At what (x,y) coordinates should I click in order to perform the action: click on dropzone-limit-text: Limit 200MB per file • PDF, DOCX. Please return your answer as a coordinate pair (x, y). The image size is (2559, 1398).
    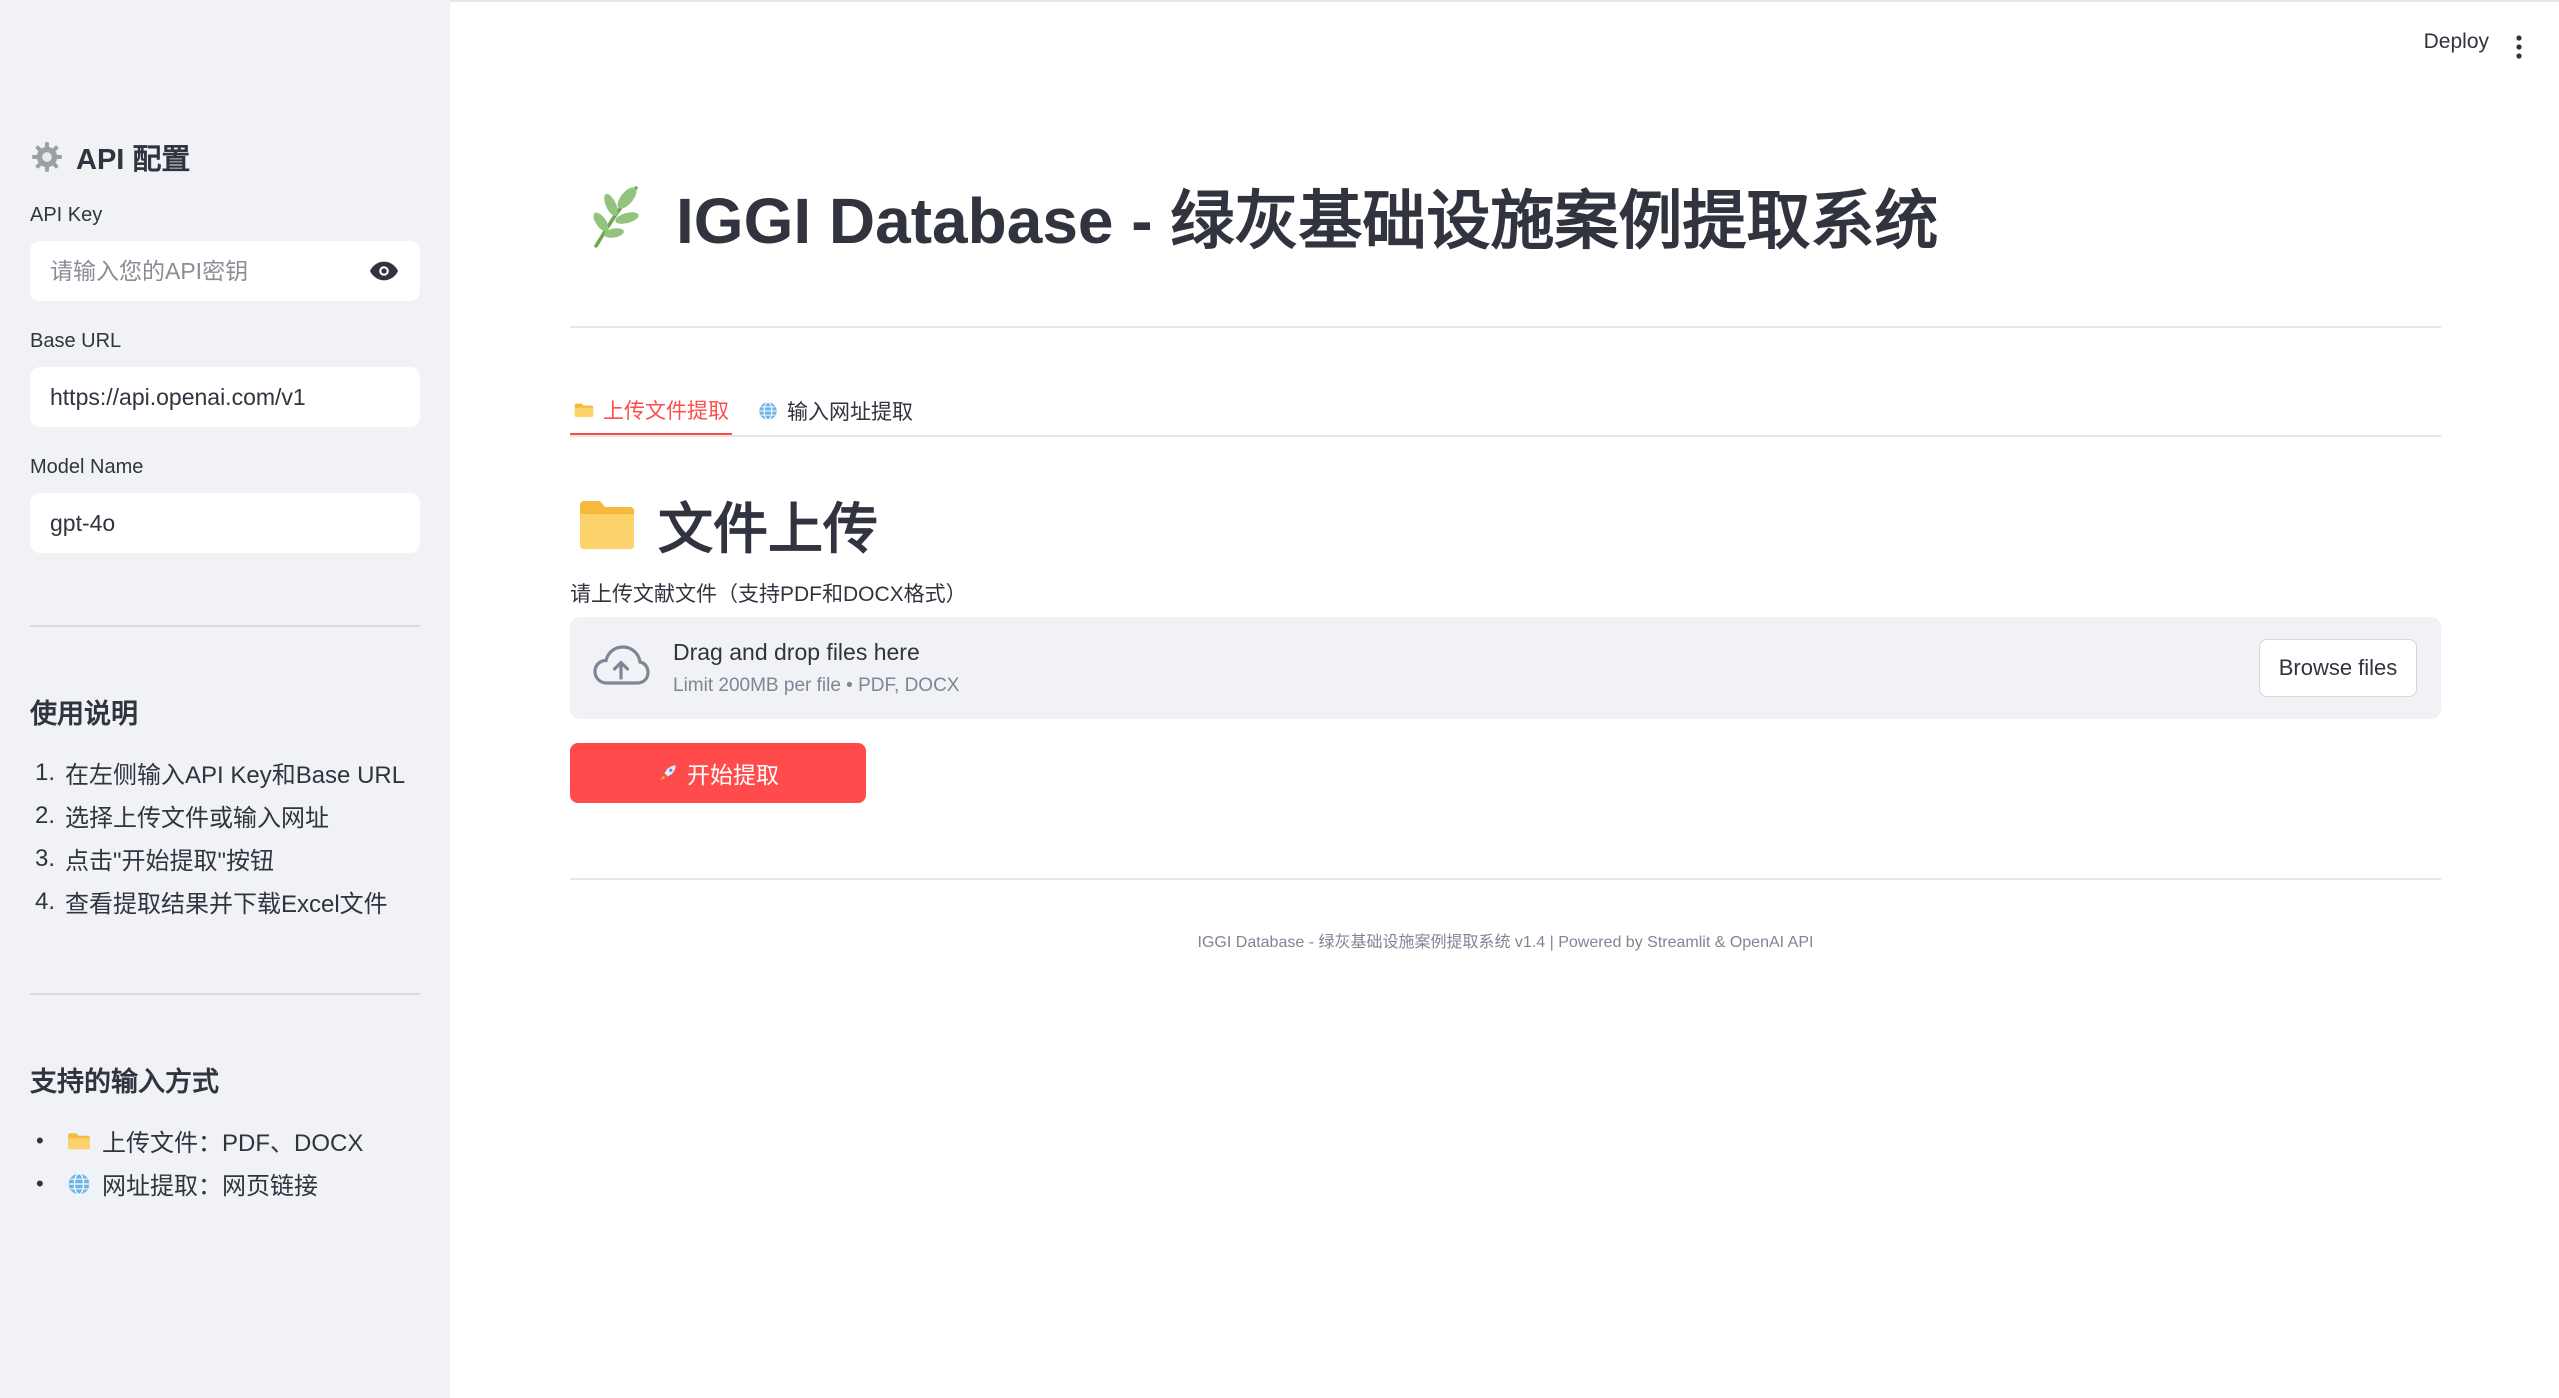
    Looking at the image, I should click on (816, 685).